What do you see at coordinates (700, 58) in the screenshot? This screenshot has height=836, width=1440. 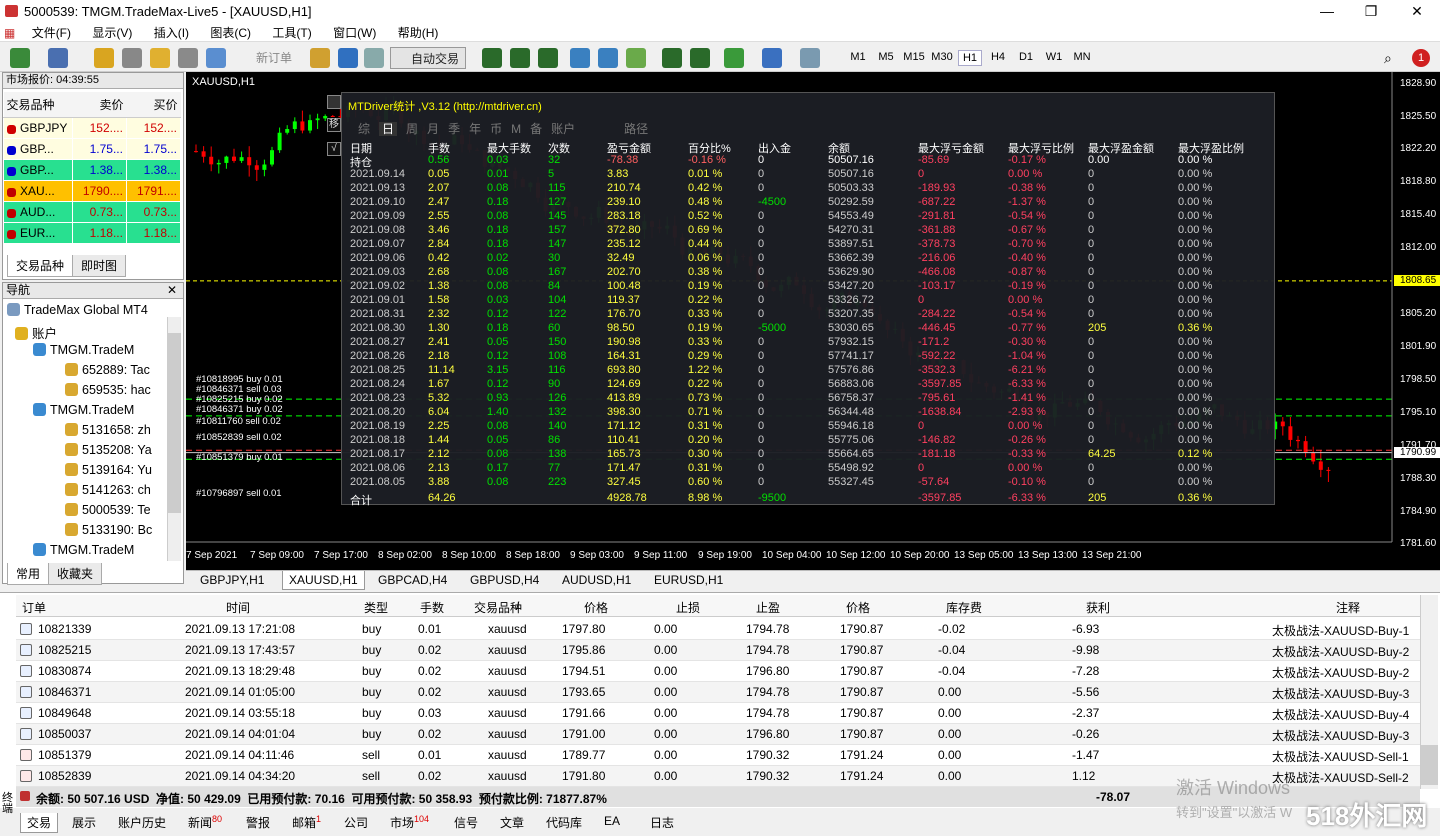 I see `chart-shift-icon` at bounding box center [700, 58].